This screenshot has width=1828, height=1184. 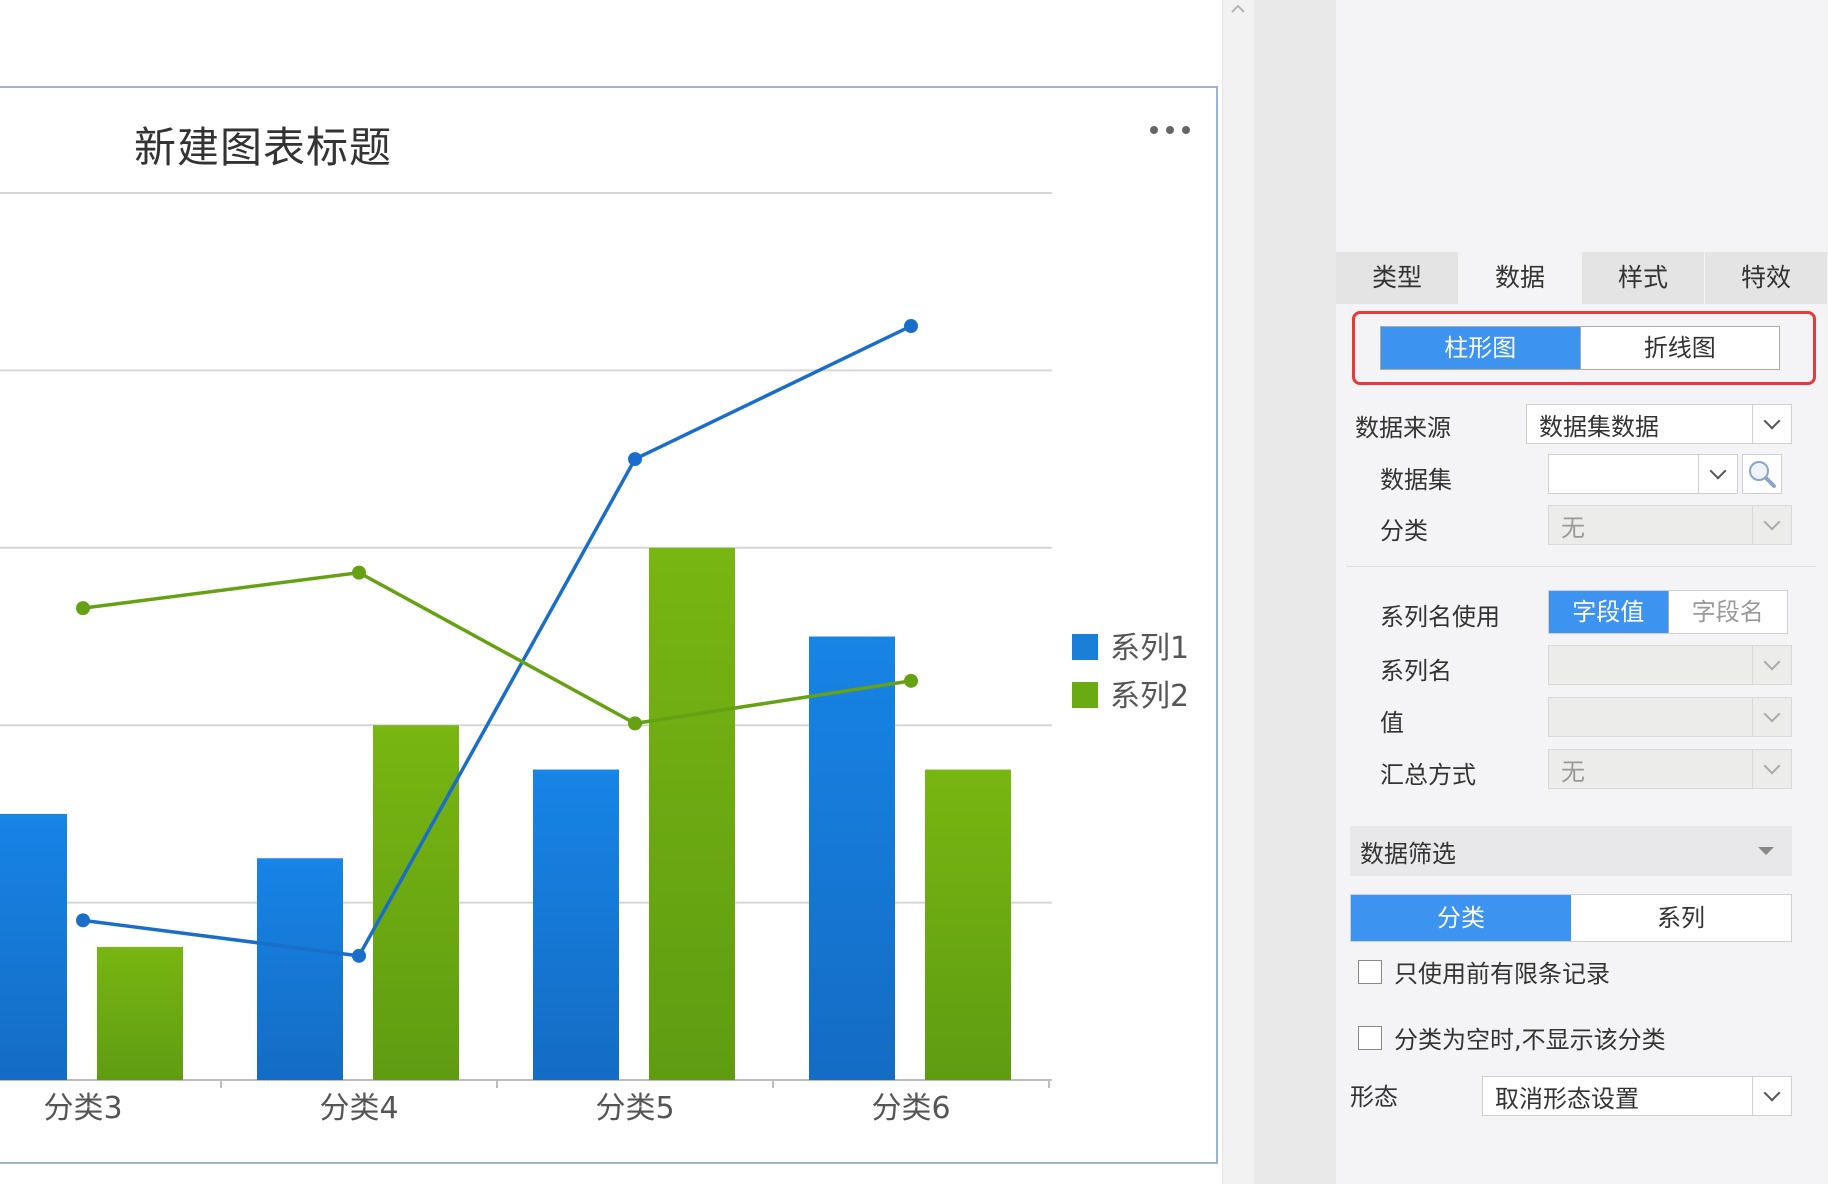 I want to click on vertical-scrollbar, so click(x=1238, y=592).